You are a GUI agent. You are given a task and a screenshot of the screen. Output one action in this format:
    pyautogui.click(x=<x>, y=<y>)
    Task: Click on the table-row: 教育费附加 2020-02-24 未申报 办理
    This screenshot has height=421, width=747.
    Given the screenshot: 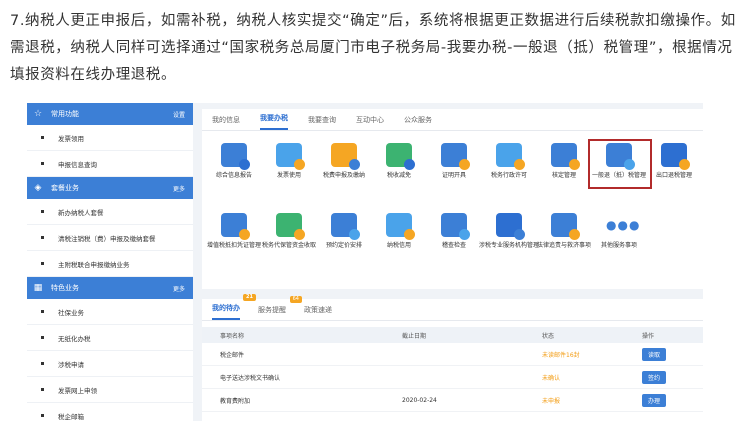 What is the action you would take?
    pyautogui.click(x=452, y=400)
    